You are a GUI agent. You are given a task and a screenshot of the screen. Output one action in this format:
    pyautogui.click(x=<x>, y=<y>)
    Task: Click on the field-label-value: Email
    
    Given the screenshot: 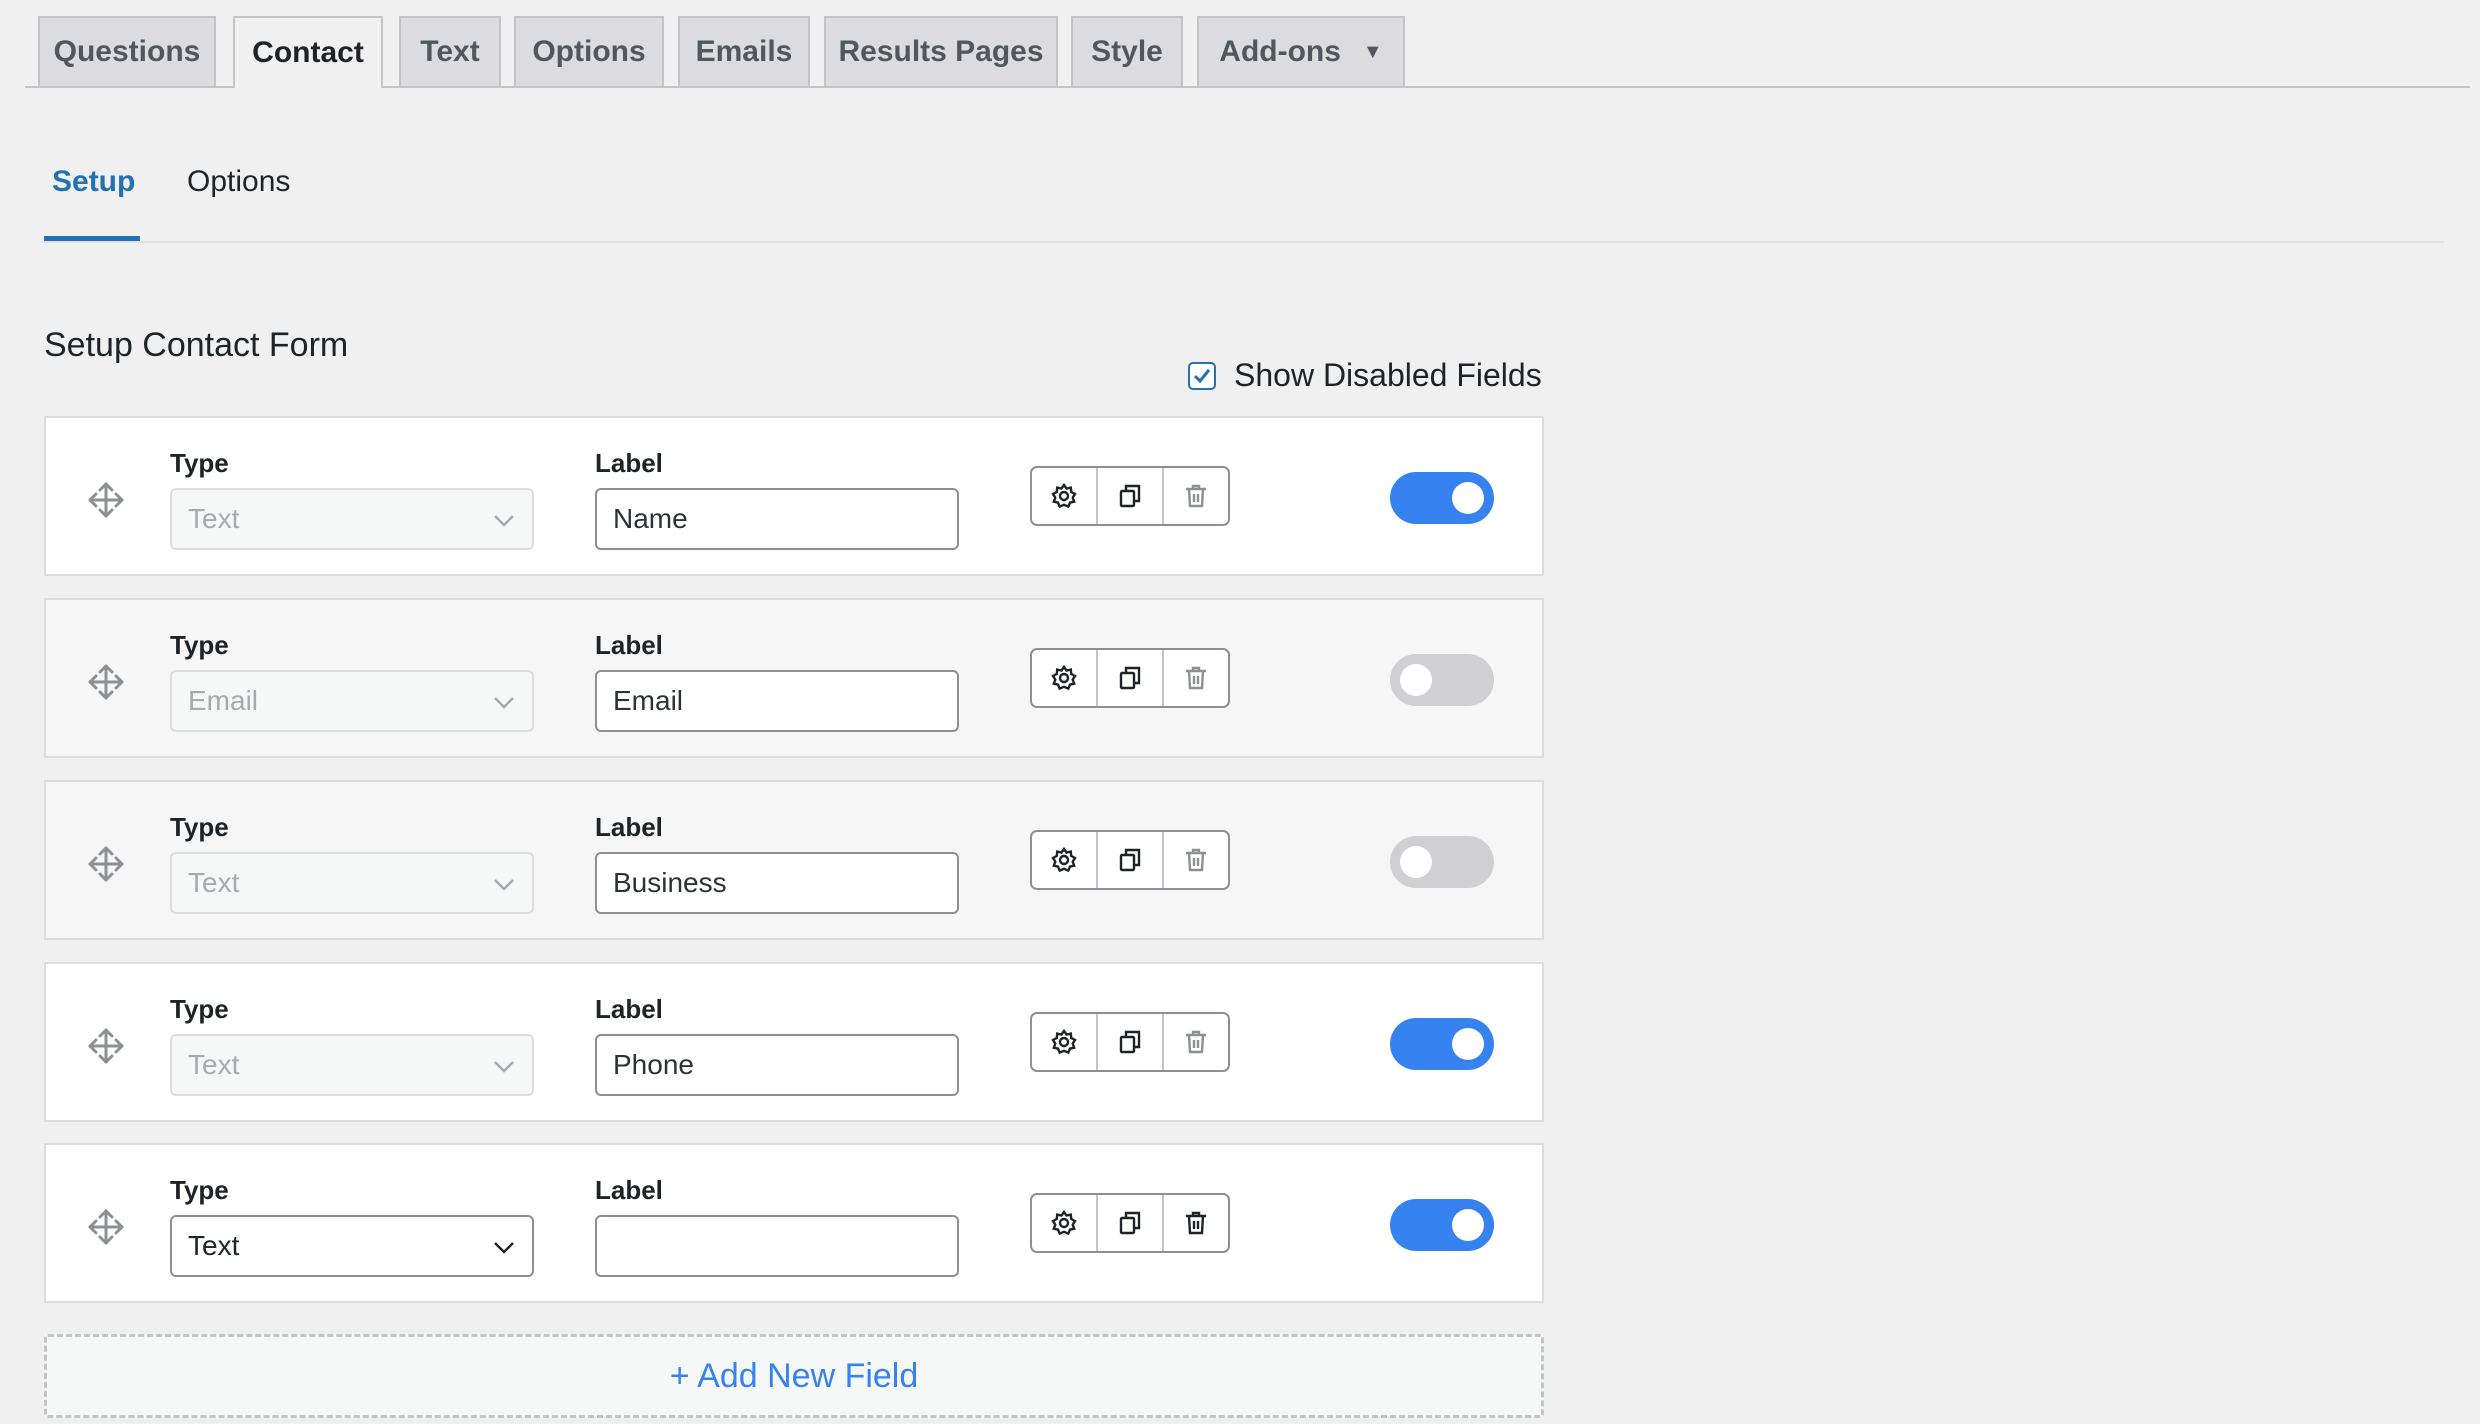 What is the action you would take?
    pyautogui.click(x=648, y=700)
    